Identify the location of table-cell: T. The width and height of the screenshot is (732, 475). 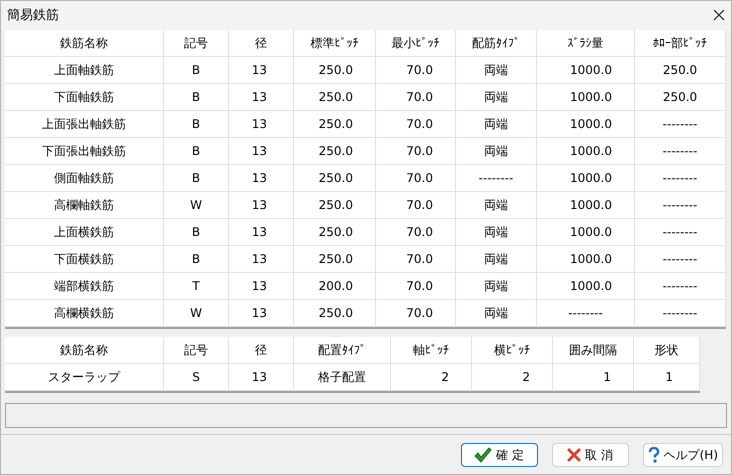
(196, 286).